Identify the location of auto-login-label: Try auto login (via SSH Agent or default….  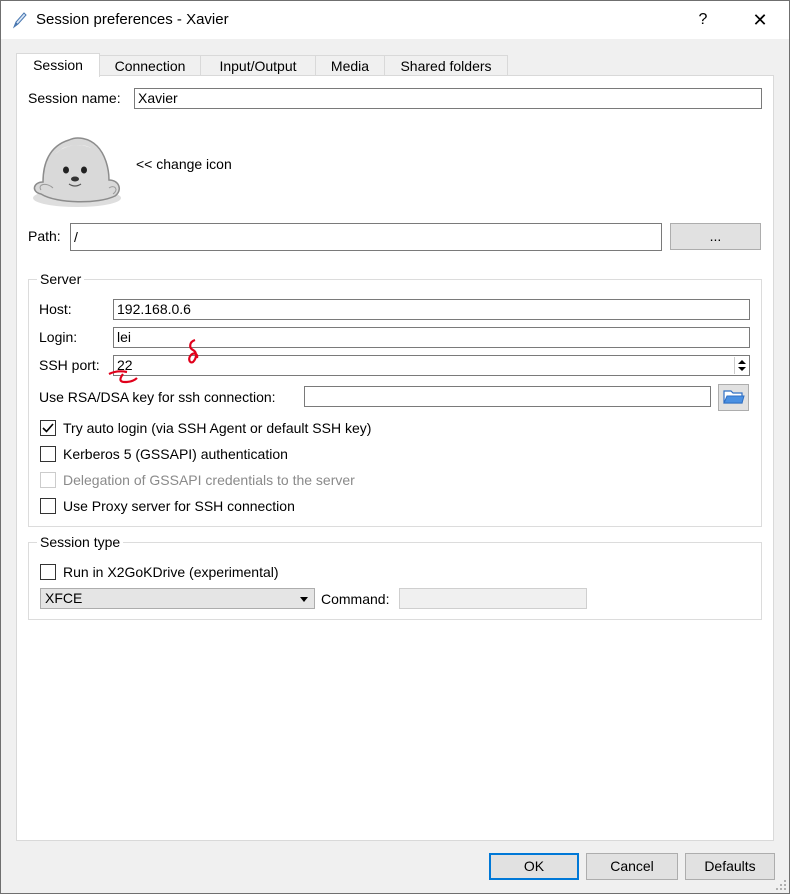
(217, 428).